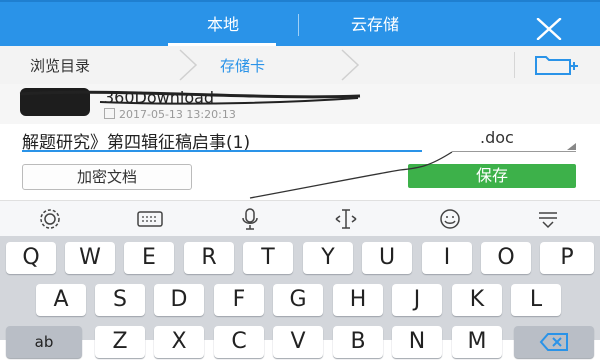  I want to click on key-o: O, so click(506, 258).